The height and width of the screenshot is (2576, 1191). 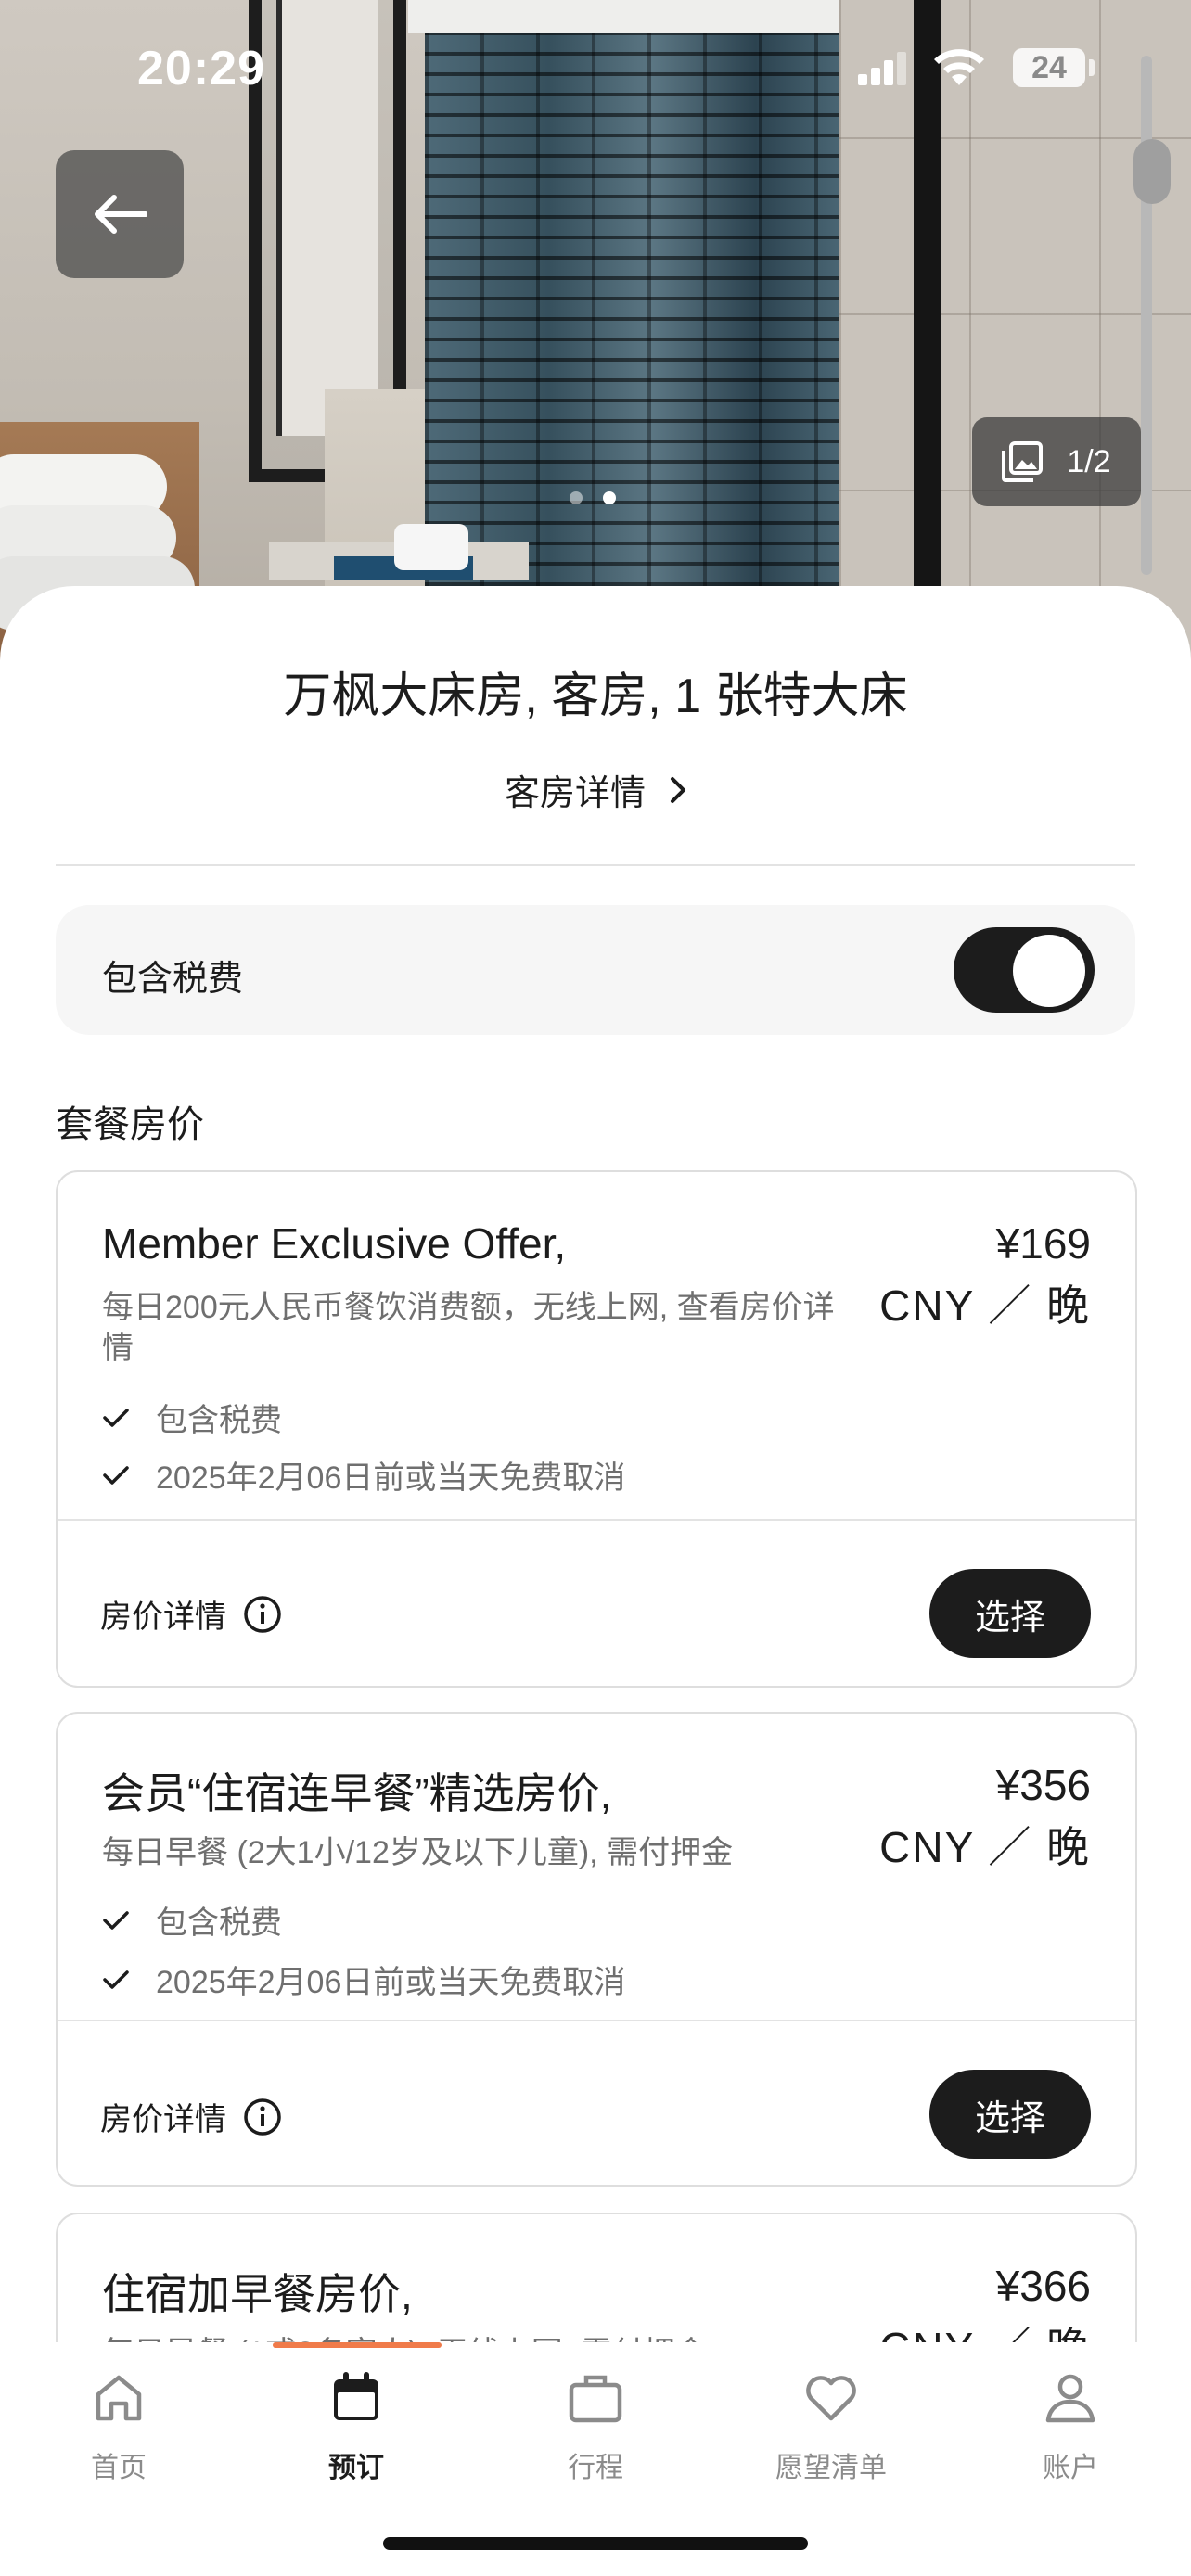 I want to click on tab-label: 预订, so click(x=356, y=2468).